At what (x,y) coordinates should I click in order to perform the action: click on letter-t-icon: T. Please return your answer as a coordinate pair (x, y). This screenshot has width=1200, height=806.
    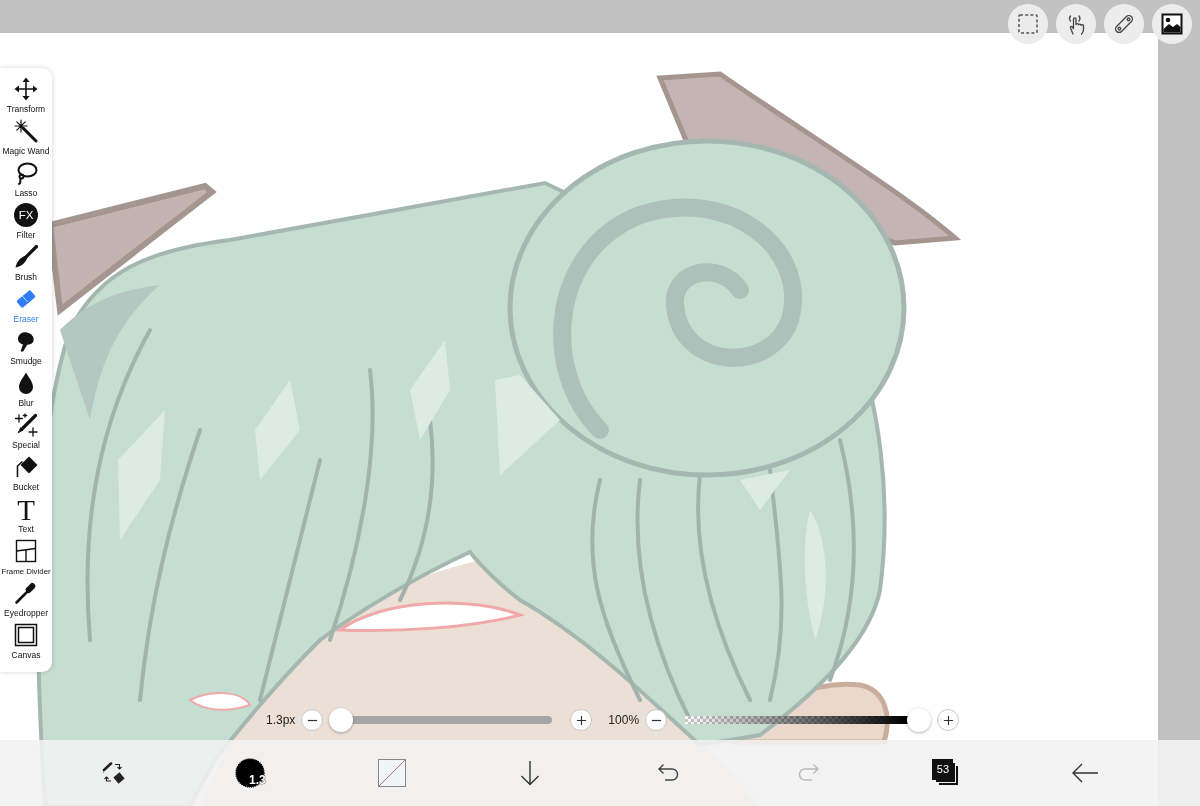
    Looking at the image, I should click on (26, 509).